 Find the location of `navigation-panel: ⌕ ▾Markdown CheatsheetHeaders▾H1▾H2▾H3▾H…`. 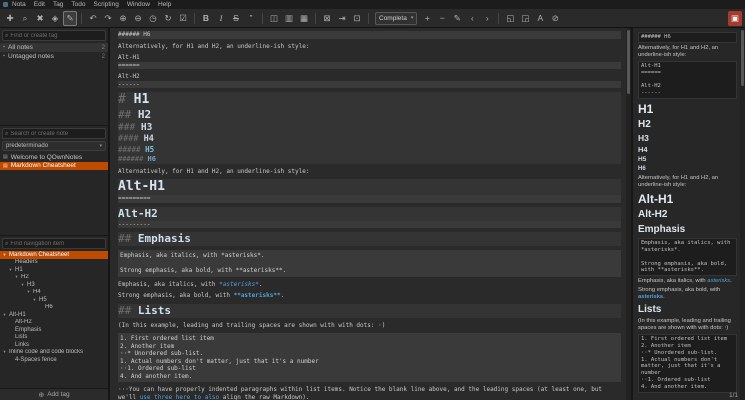

navigation-panel: ⌕ ▾Markdown CheatsheetHeaders▾H1▾H2▾H3▾H… is located at coordinates (54, 311).